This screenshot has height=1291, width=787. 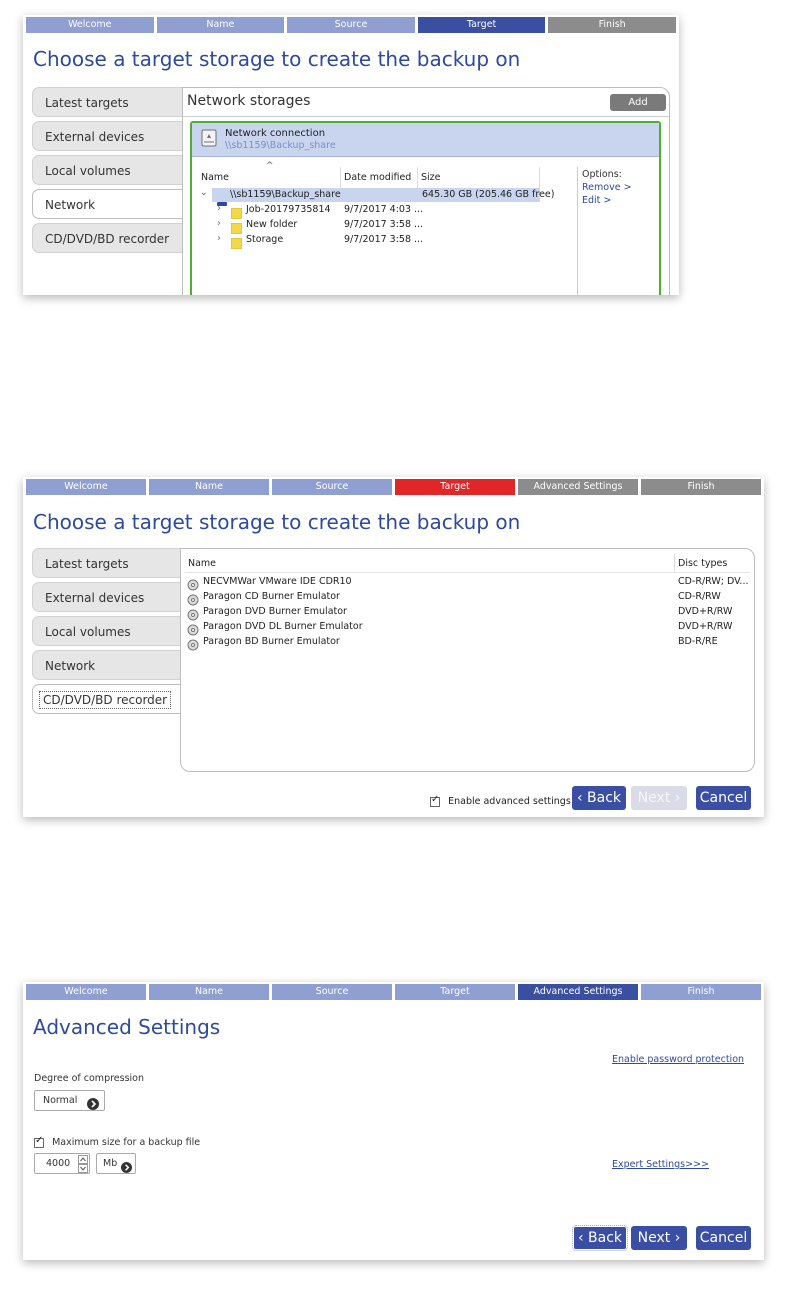 What do you see at coordinates (275, 133) in the screenshot?
I see `connection-name: Network connection` at bounding box center [275, 133].